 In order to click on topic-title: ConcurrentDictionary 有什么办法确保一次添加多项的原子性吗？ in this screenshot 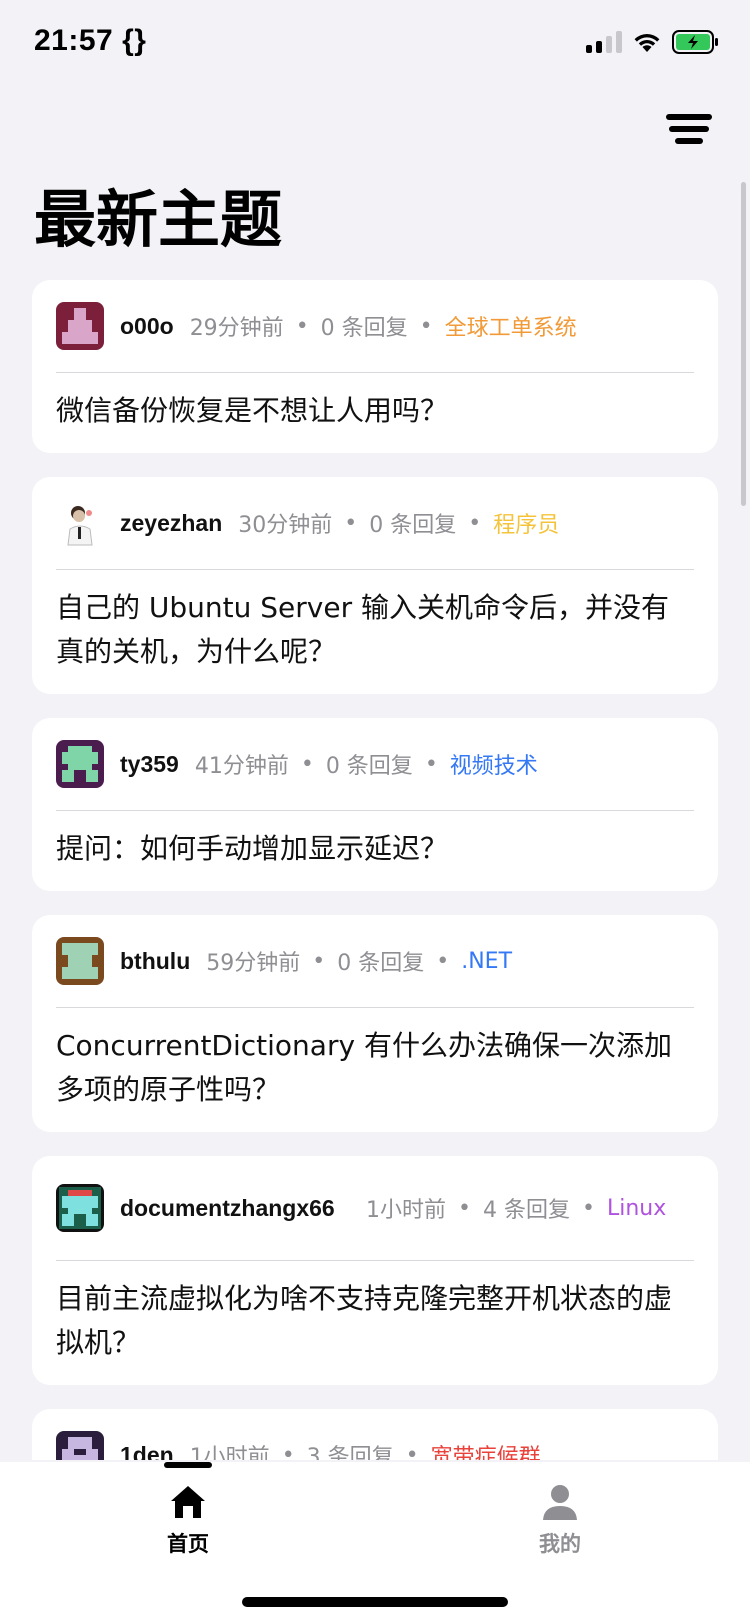, I will do `click(375, 1070)`.